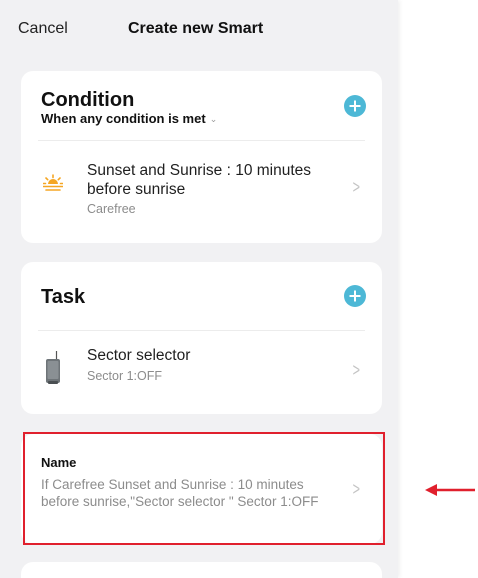 Image resolution: width=478 pixels, height=578 pixels. I want to click on cancel-button: Cancel, so click(43, 29).